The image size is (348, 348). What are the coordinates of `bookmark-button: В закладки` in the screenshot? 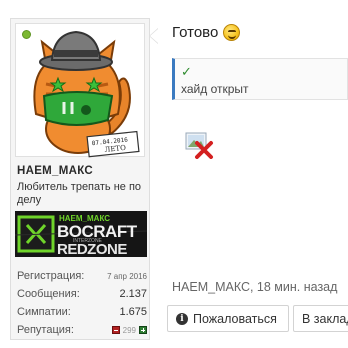 It's located at (320, 318).